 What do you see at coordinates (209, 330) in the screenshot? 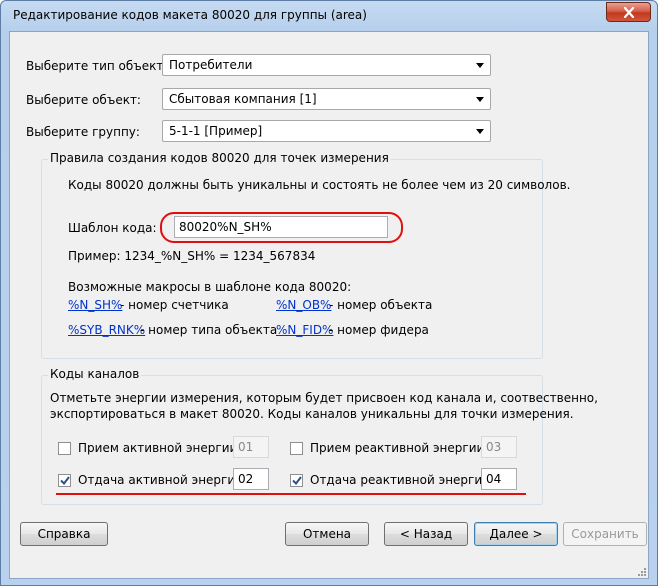
I see `macro-desc: - номер типа объекта` at bounding box center [209, 330].